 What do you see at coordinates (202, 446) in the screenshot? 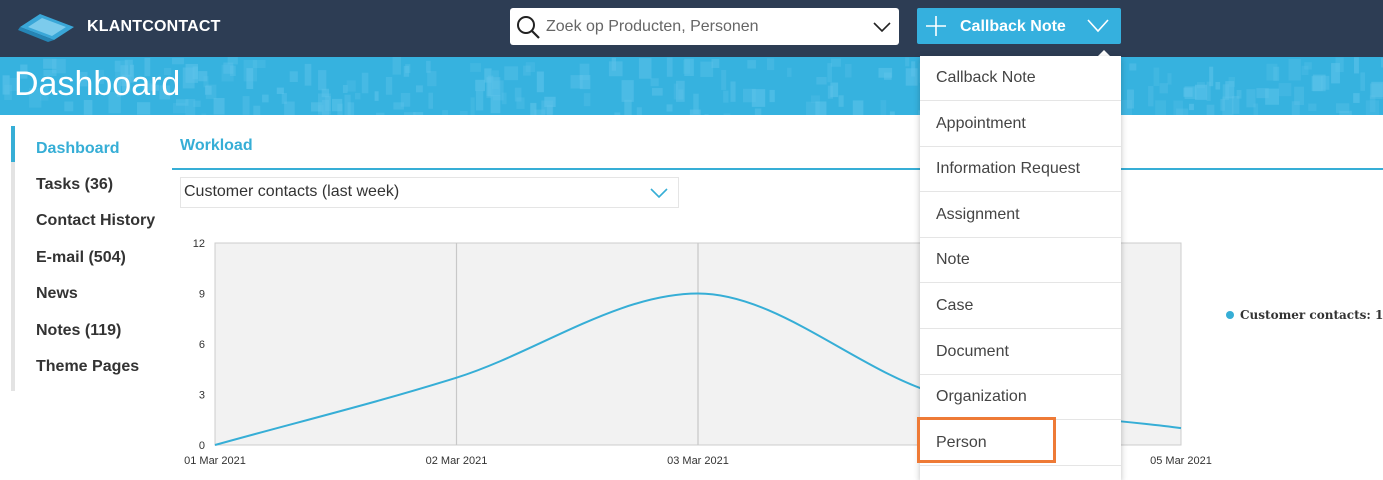
I see `y-tick-label: 0` at bounding box center [202, 446].